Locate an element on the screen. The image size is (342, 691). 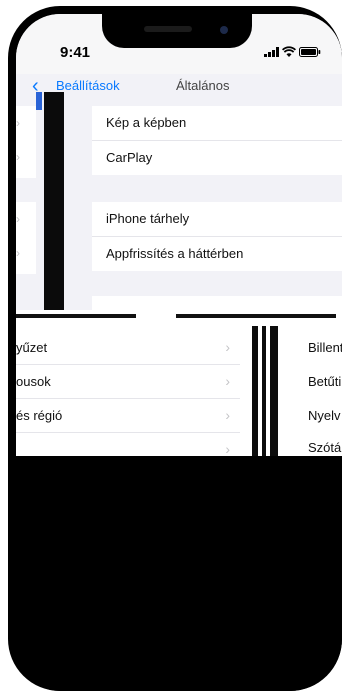
setting-background-refresh: Appfrissítés a háttérben is located at coordinates (217, 254).